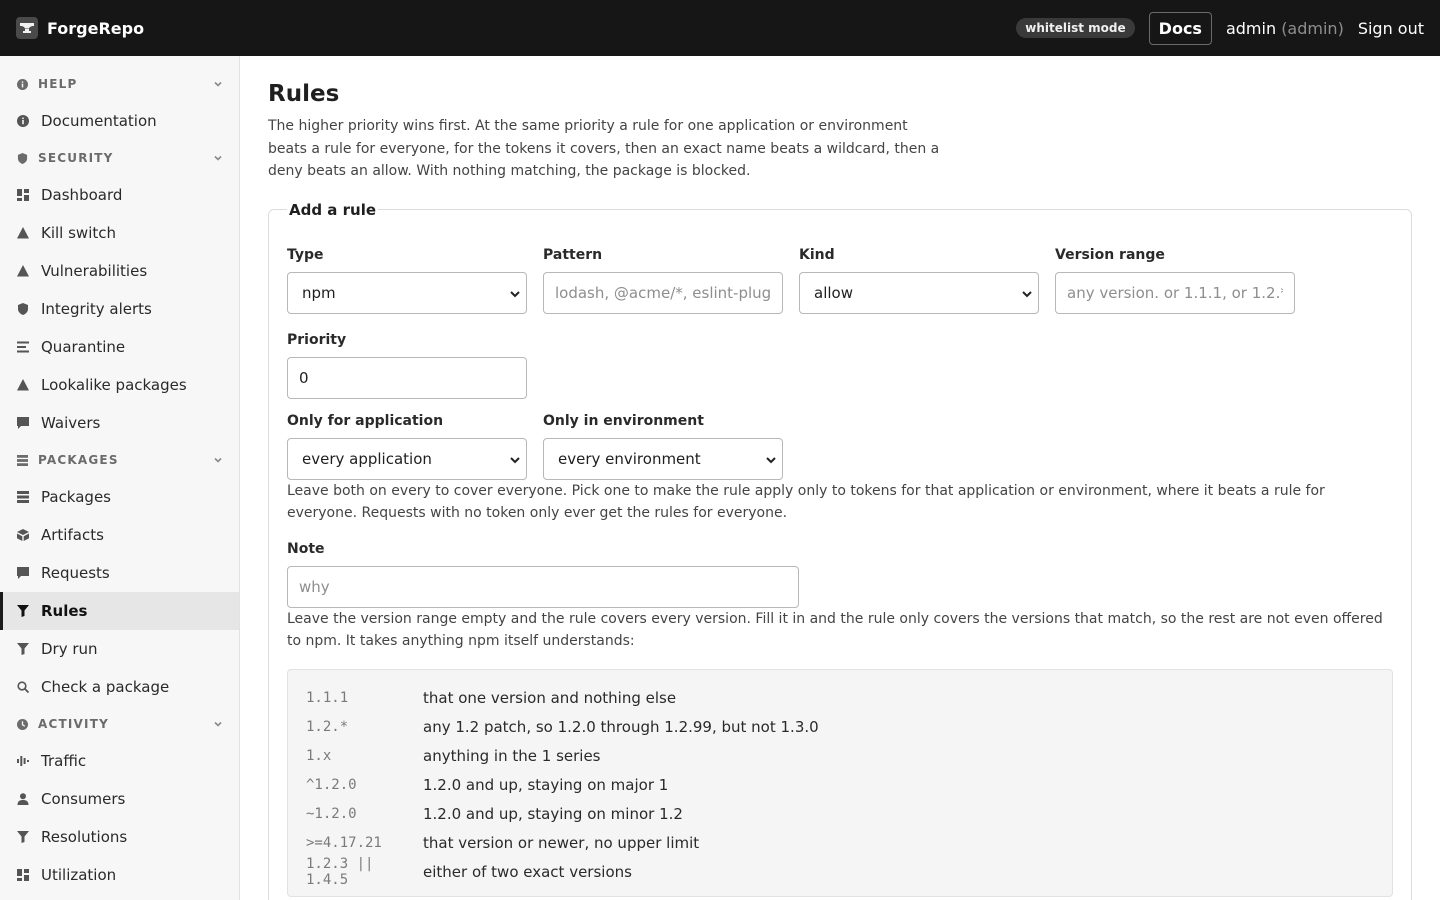  I want to click on docs-button: Docs, so click(1180, 28).